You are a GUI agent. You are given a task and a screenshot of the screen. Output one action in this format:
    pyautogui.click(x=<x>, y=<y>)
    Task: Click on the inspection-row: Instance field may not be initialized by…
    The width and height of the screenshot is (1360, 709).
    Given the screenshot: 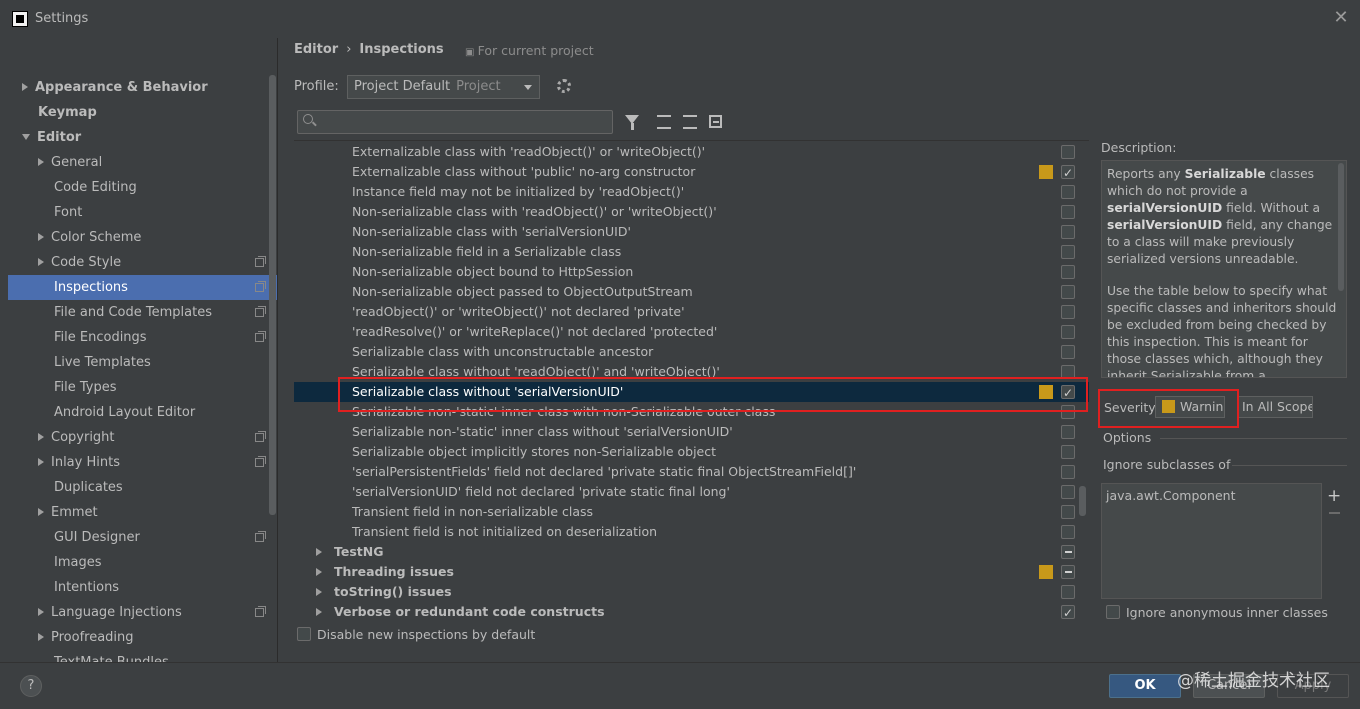 What is the action you would take?
    pyautogui.click(x=691, y=192)
    